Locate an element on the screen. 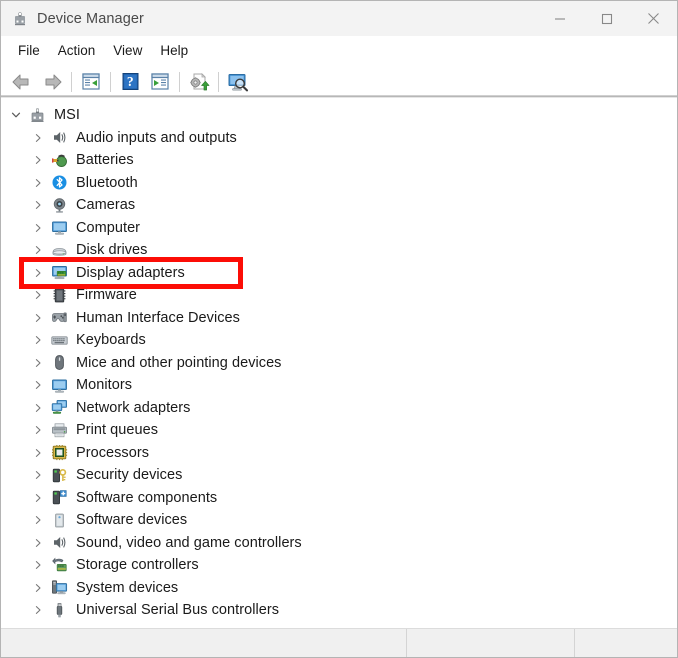 The width and height of the screenshot is (678, 658). tree-item-cameras: Cameras is located at coordinates (339, 205).